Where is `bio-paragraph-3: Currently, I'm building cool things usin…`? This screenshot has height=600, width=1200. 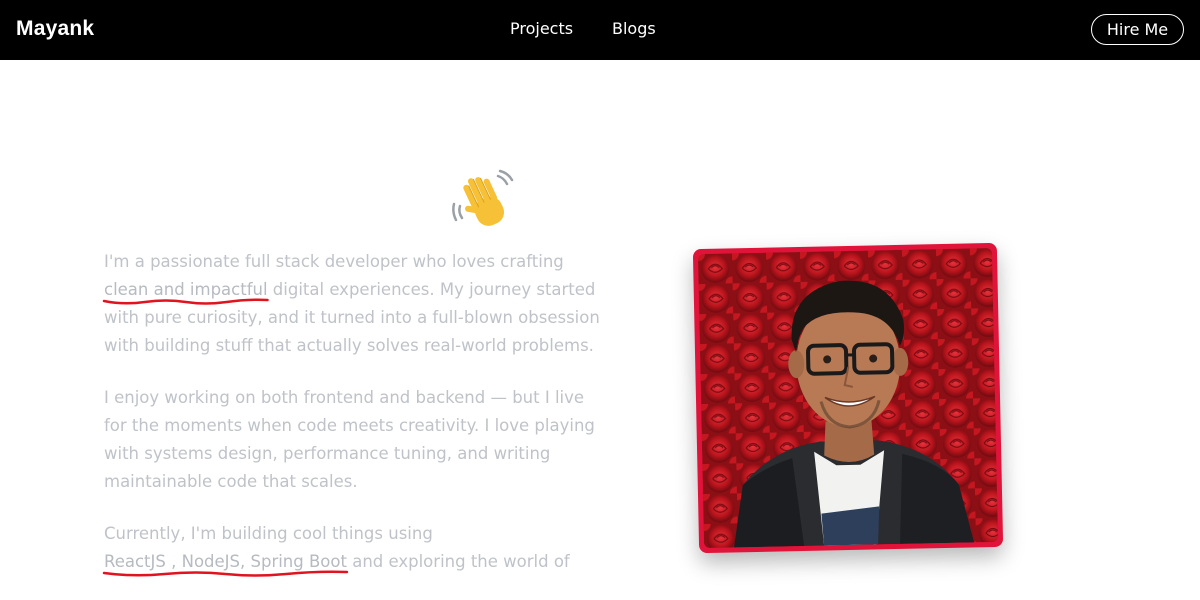
bio-paragraph-3: Currently, I'm building cool things usin… is located at coordinates (354, 548).